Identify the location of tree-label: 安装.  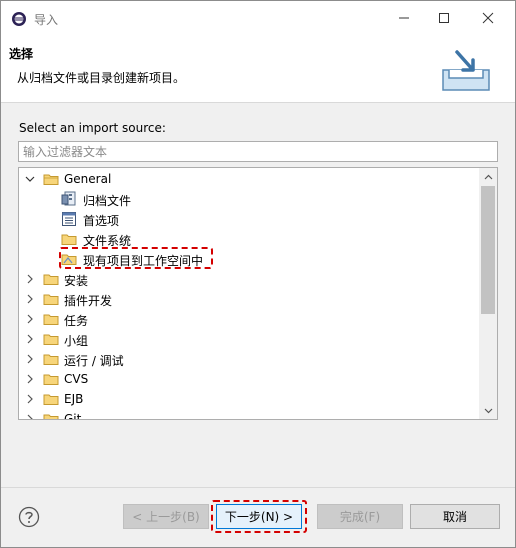
(76, 281).